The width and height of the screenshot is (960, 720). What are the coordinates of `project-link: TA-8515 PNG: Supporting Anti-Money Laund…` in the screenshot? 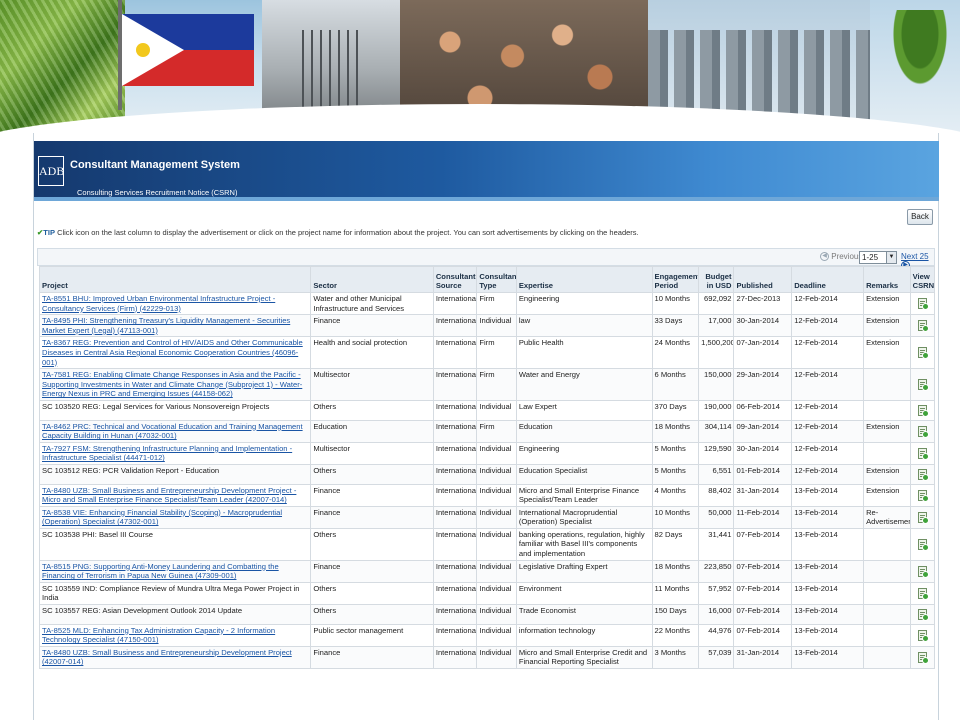 It's located at (160, 571).